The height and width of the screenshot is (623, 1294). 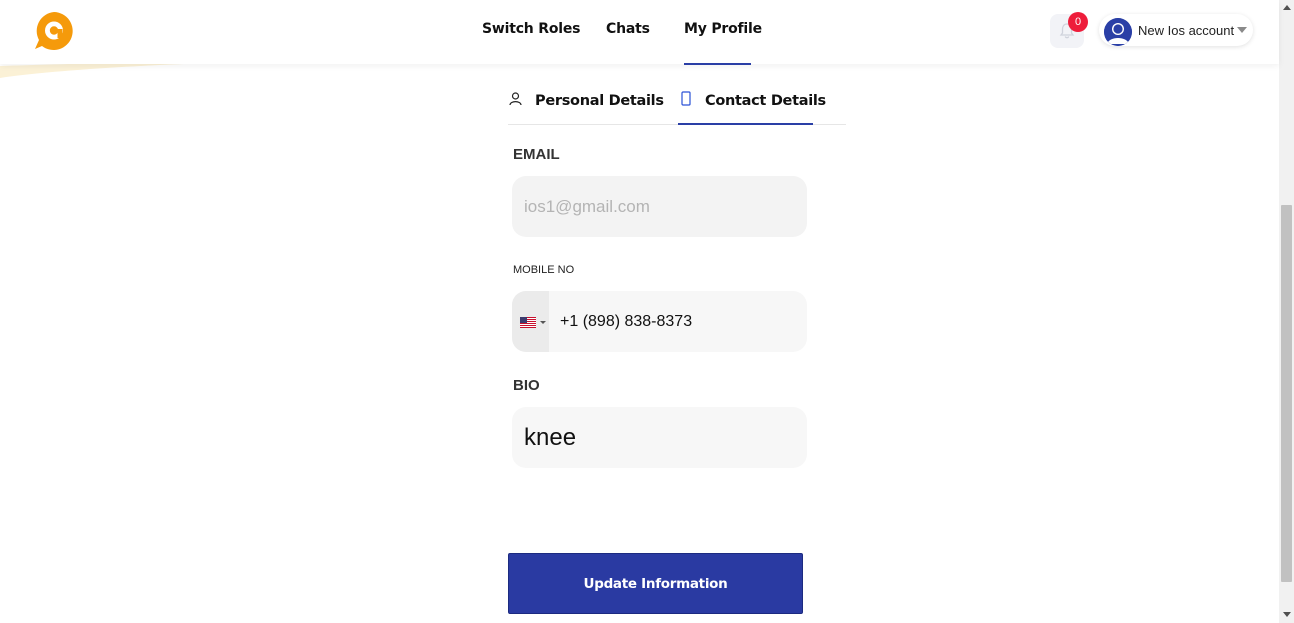 What do you see at coordinates (543, 322) in the screenshot?
I see `country-caret-icon` at bounding box center [543, 322].